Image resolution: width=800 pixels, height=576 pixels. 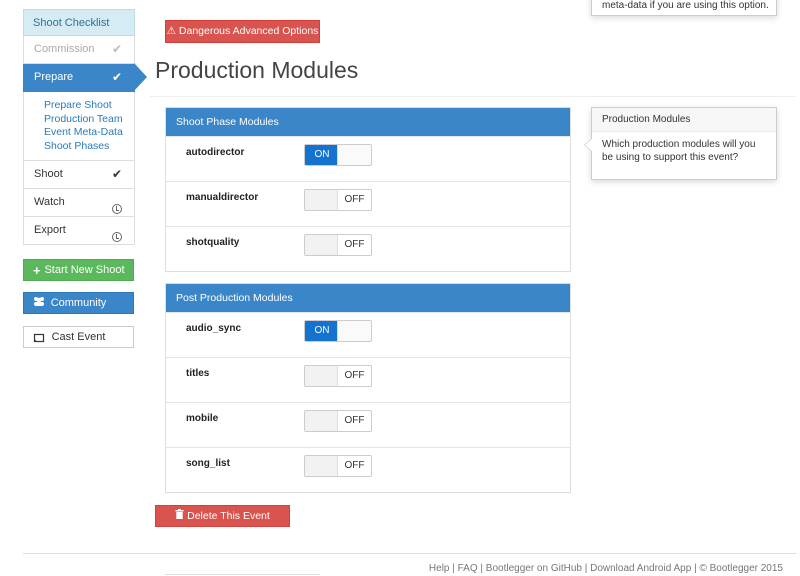 I want to click on module-label: titles, so click(x=198, y=373).